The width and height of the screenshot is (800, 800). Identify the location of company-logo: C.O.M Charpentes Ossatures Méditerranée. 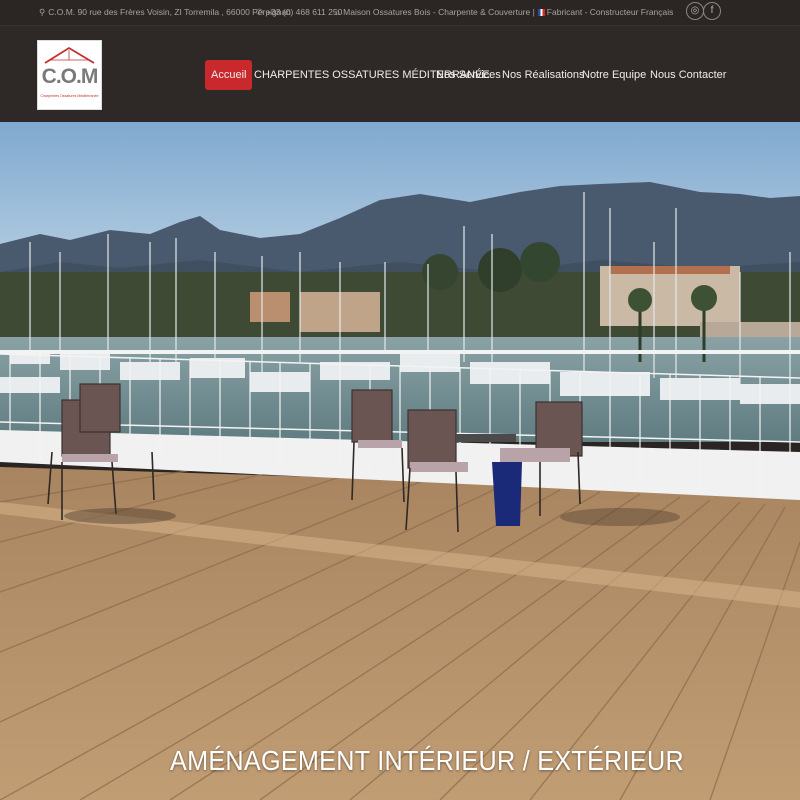
(69, 75).